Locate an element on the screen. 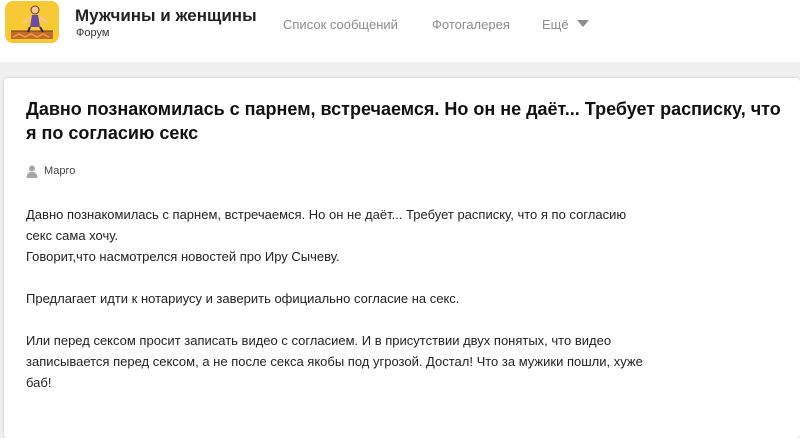 Image resolution: width=800 pixels, height=438 pixels. forum-logo-icon is located at coordinates (32, 22).